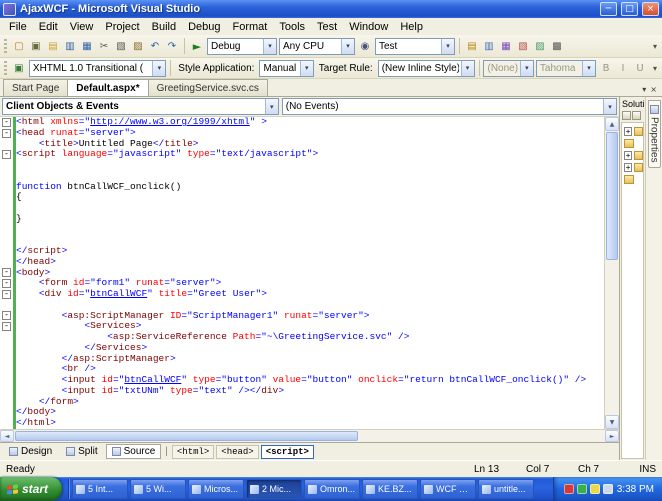 This screenshot has width=662, height=501. I want to click on object-browser-icon: ▦, so click(506, 46).